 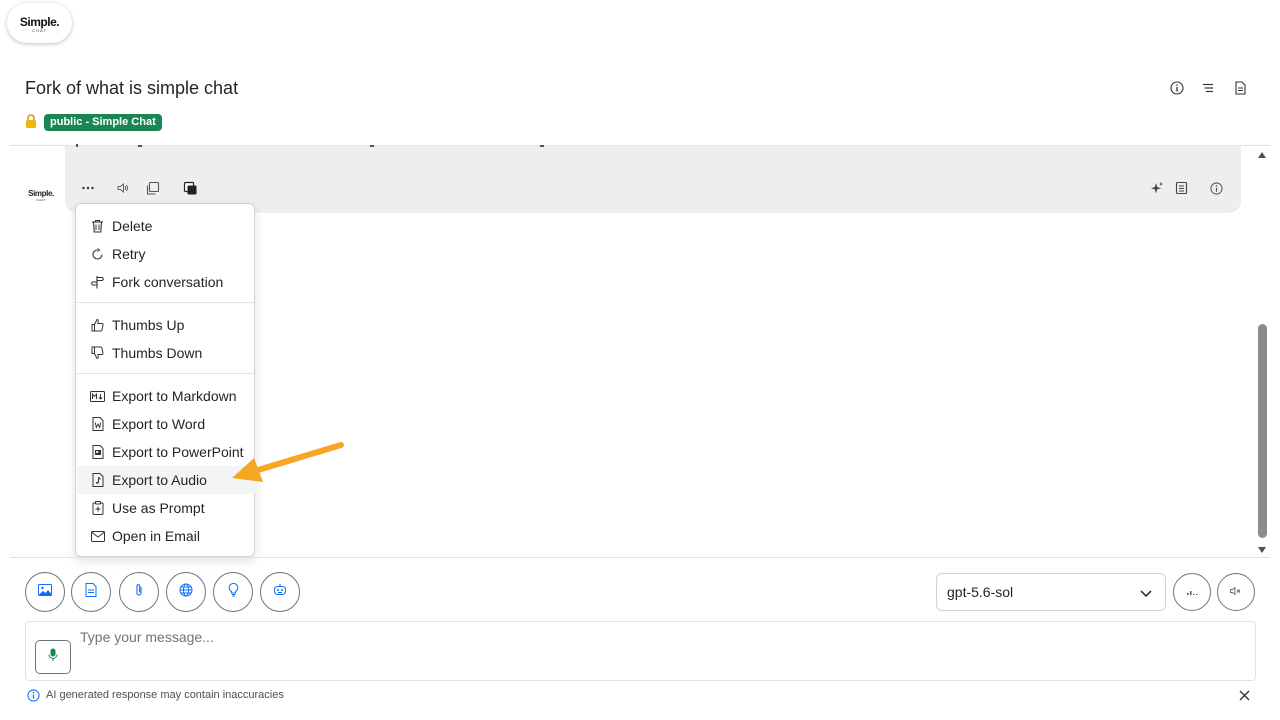 What do you see at coordinates (97, 282) in the screenshot?
I see `signpost-icon` at bounding box center [97, 282].